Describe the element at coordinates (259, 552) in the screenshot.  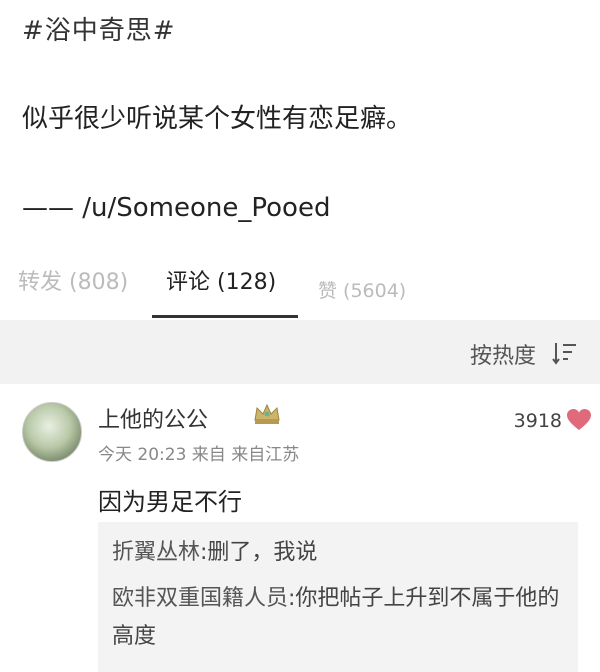
I see `reply-text: :删了，我说` at that location.